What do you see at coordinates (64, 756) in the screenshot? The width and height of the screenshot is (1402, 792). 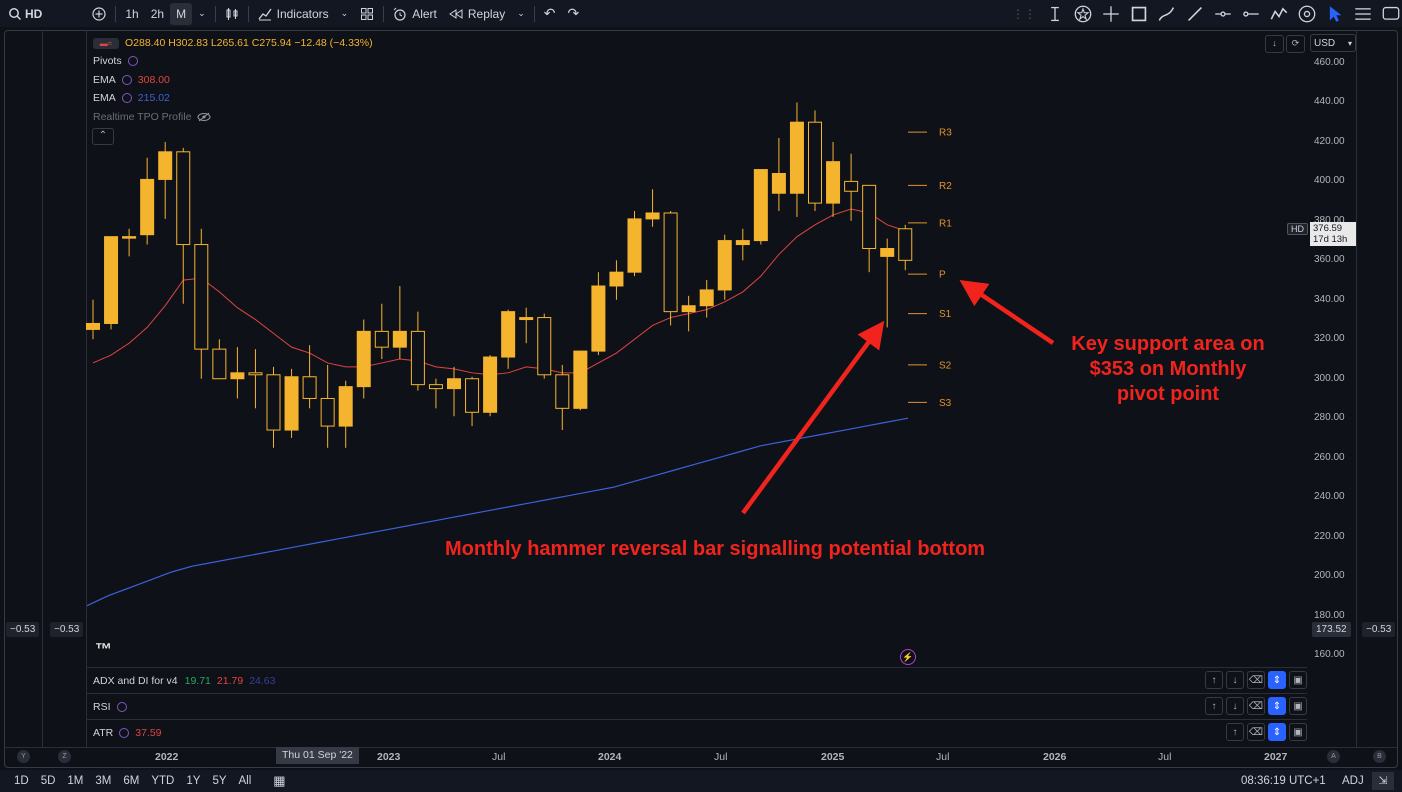 I see `scale-btn-z: Z` at bounding box center [64, 756].